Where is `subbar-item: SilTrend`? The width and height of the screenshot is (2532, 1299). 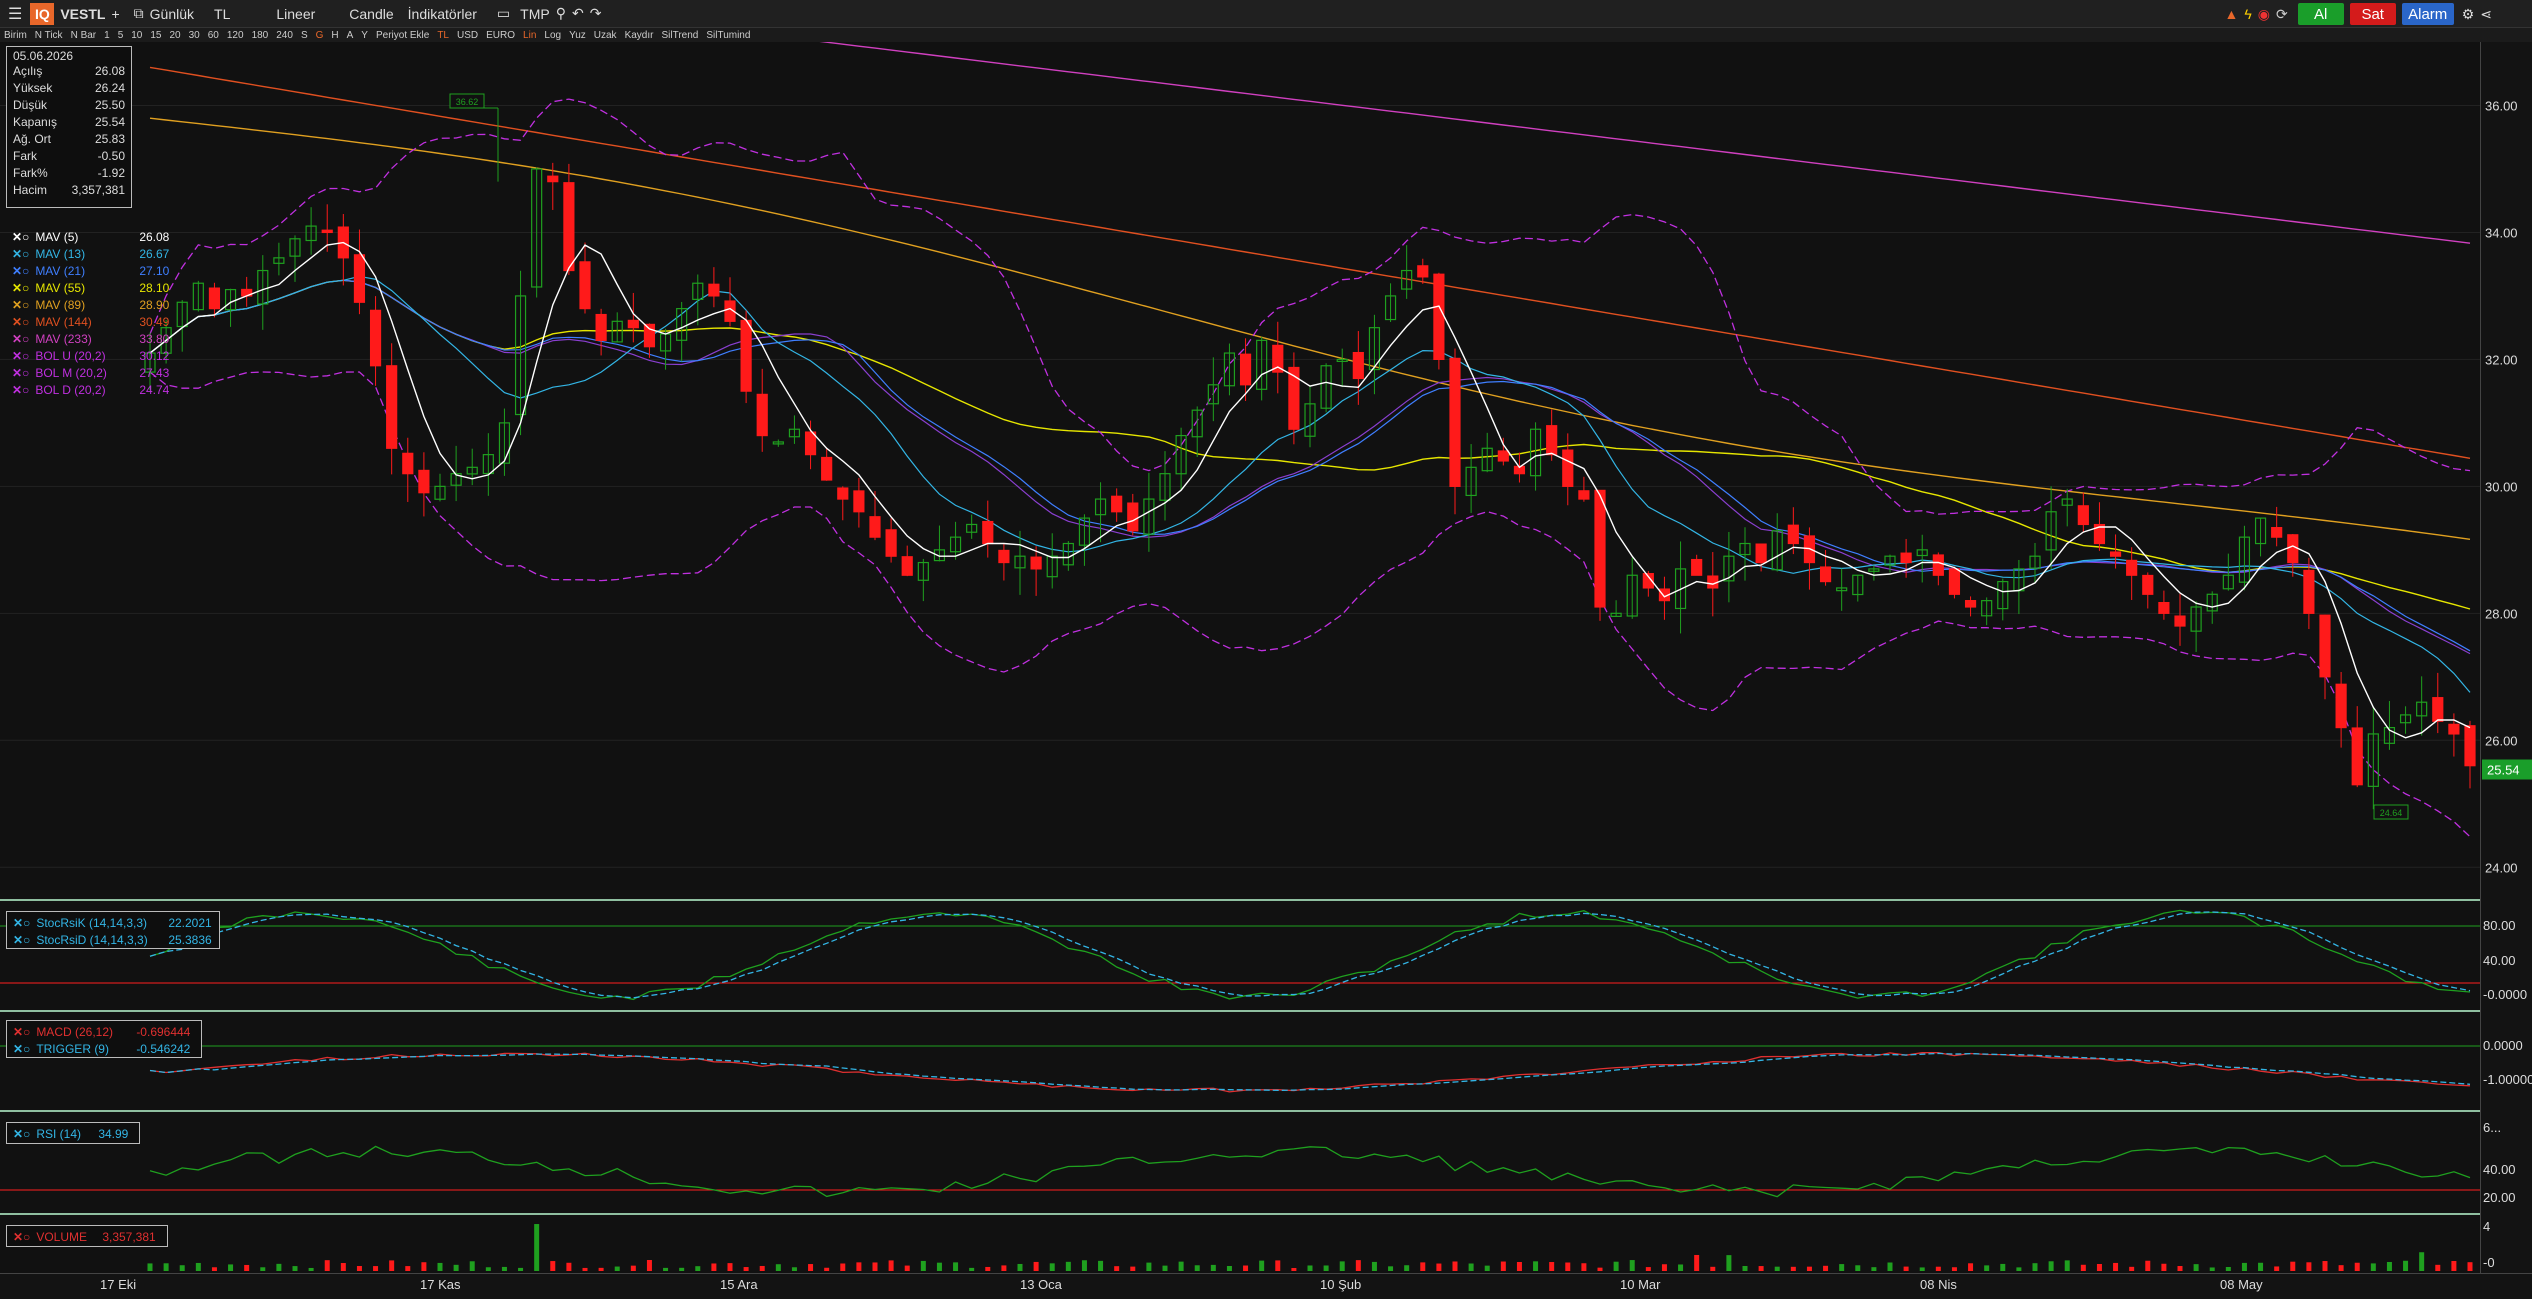
subbar-item: SilTrend is located at coordinates (679, 35).